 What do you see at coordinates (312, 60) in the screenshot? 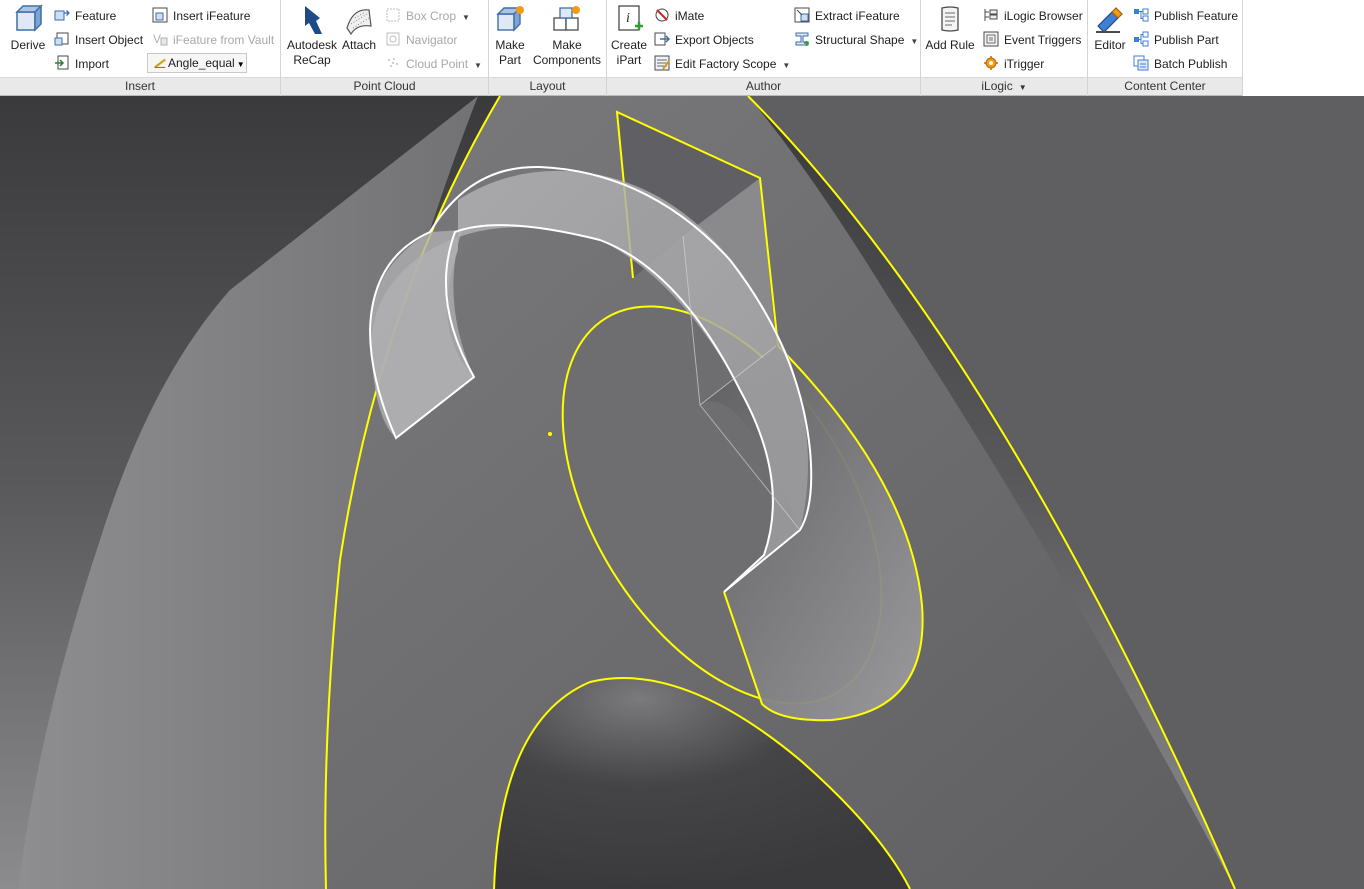
I see `recap-label-line2: ReCap` at bounding box center [312, 60].